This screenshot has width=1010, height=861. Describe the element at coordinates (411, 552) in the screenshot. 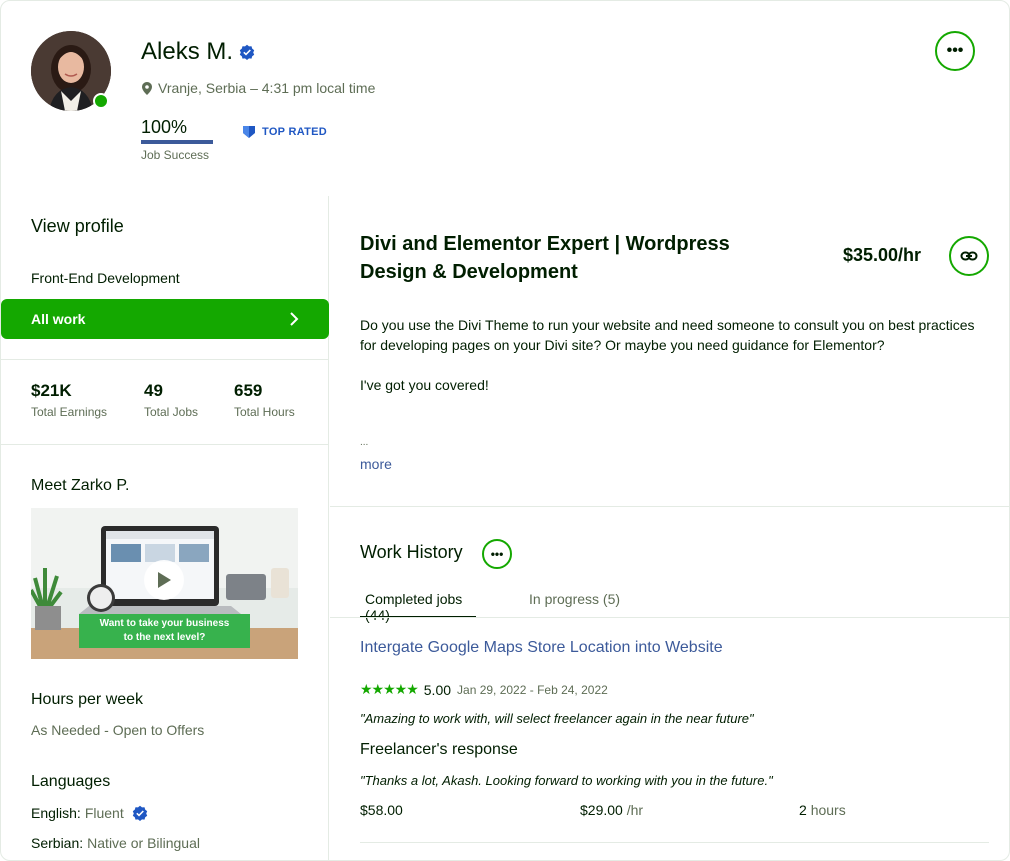

I see `work-history-heading: Work History` at that location.